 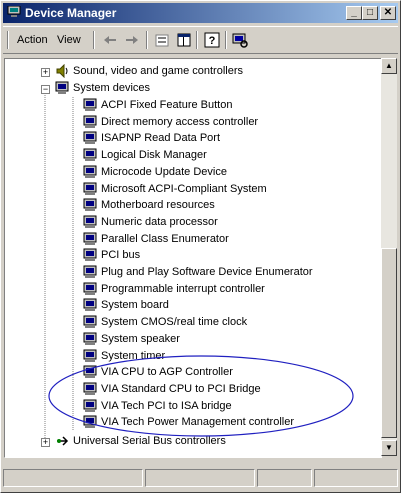 What do you see at coordinates (370, 13) in the screenshot?
I see `maximize-button: □` at bounding box center [370, 13].